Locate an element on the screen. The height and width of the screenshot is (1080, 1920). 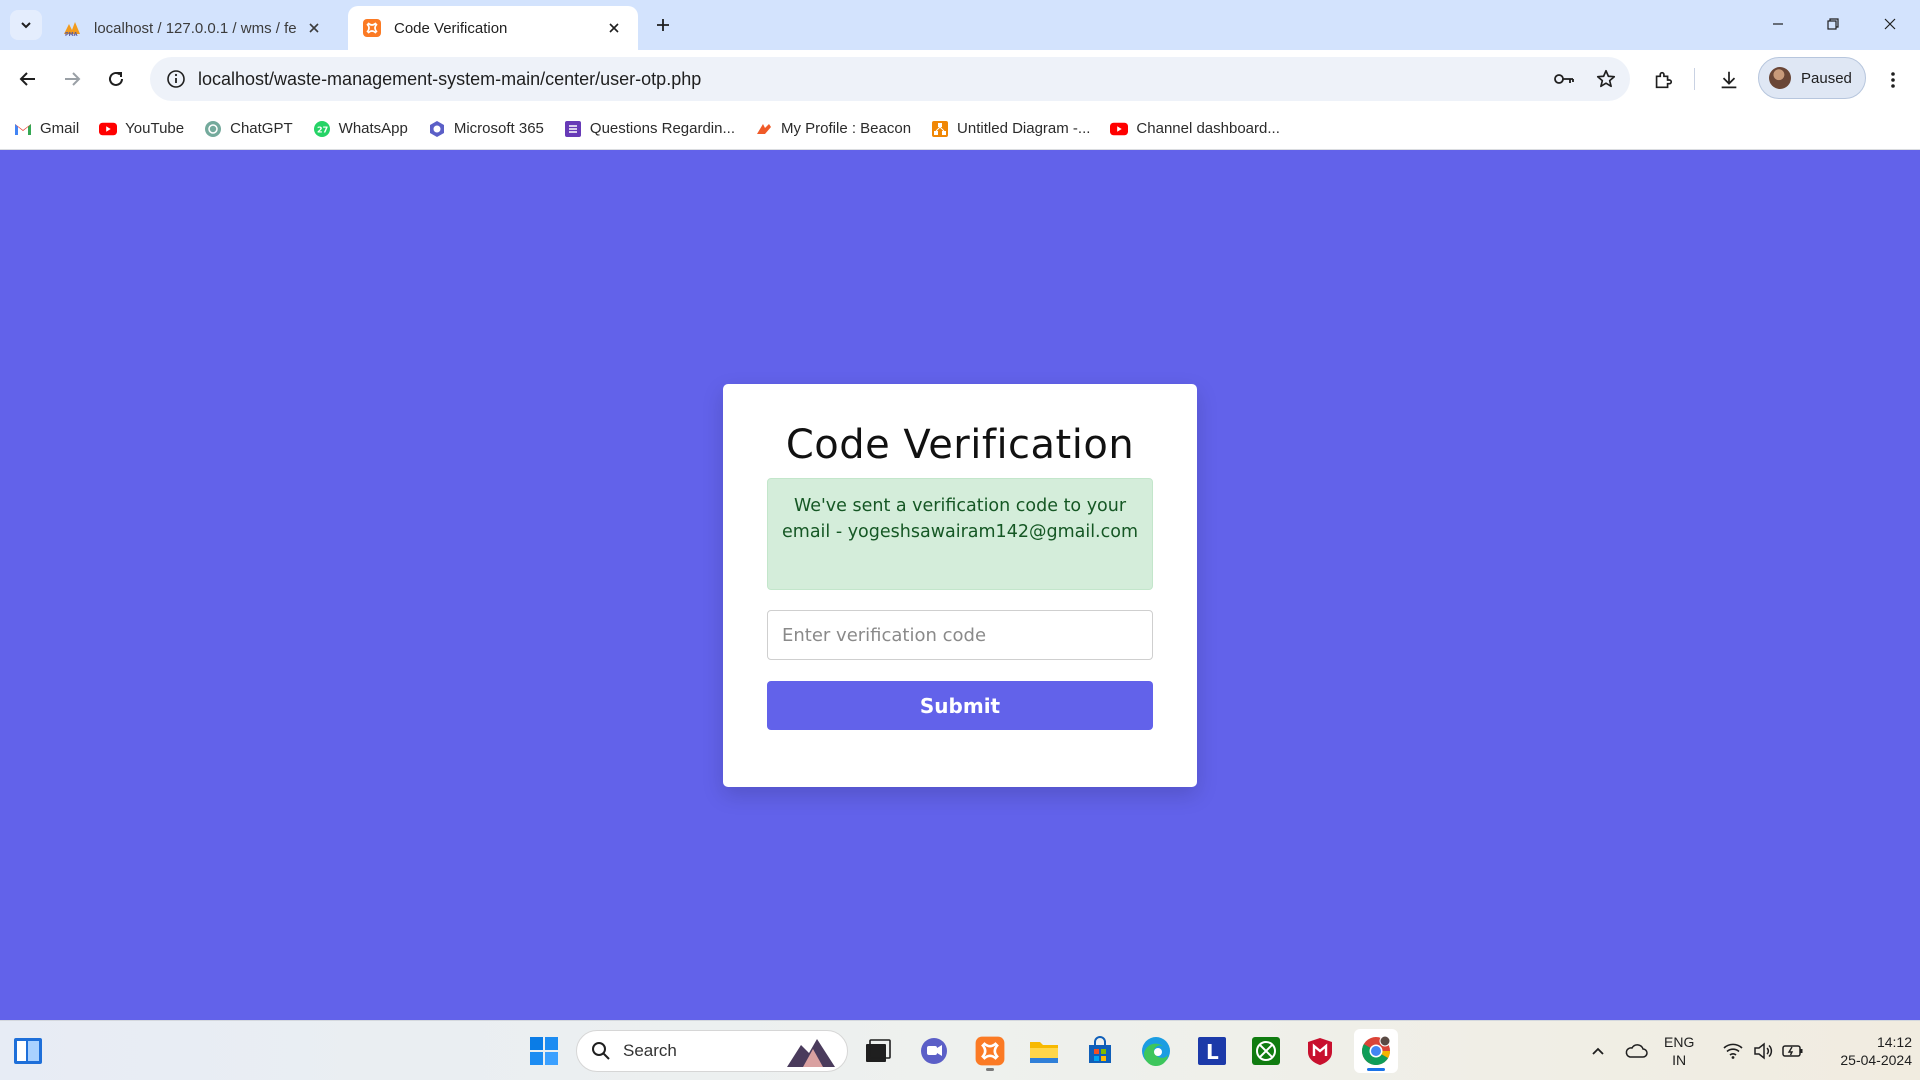
bookmark-chatgpt: ChatGPT is located at coordinates (248, 129).